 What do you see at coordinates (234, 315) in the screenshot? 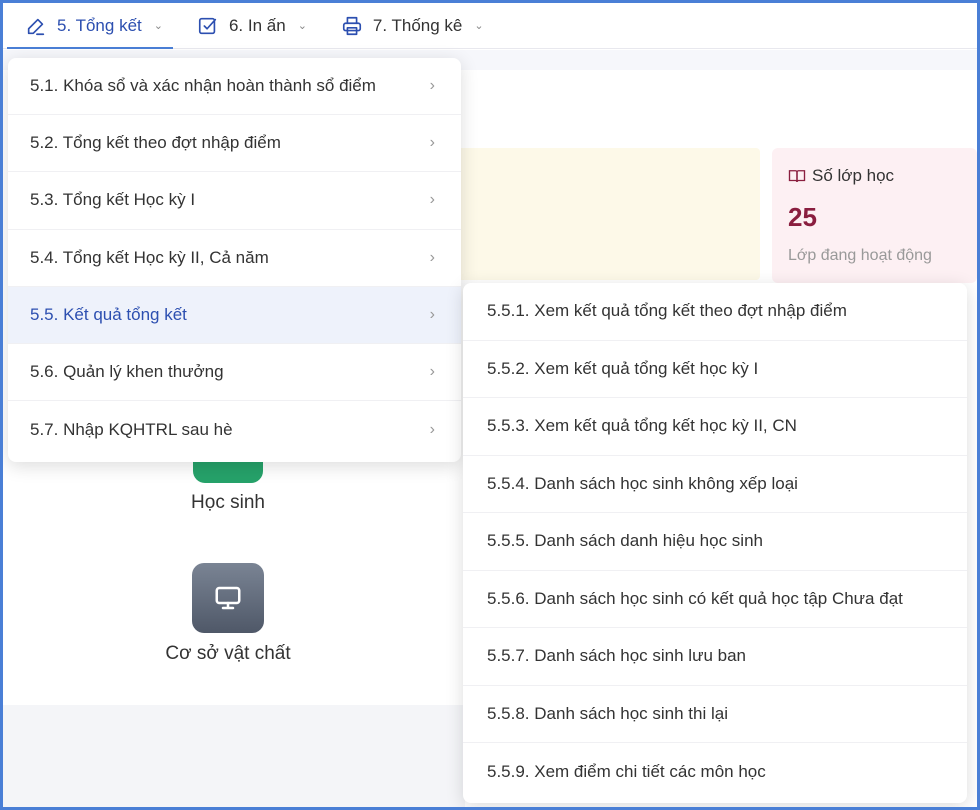
I see `menu-item-5-5: 5.5. Kết quả tổng kết ›` at bounding box center [234, 315].